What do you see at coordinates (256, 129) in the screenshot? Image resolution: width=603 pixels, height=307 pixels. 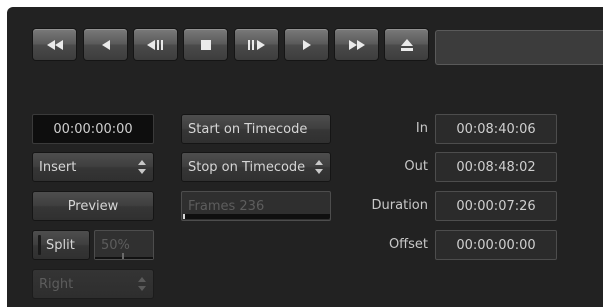 I see `start-on-timecode-button: Start on Timecode` at bounding box center [256, 129].